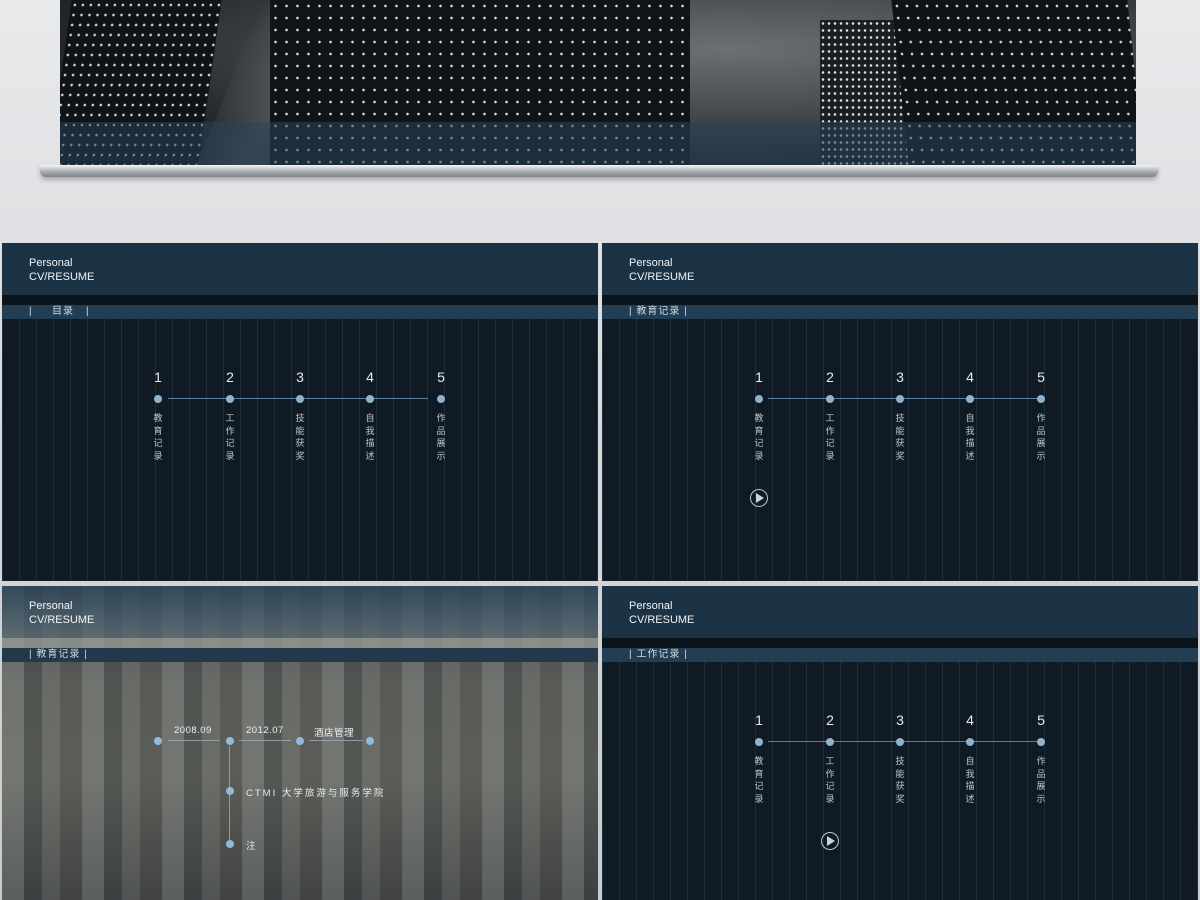  Describe the element at coordinates (599, 171) in the screenshot. I see `projector-screen-bar` at that location.